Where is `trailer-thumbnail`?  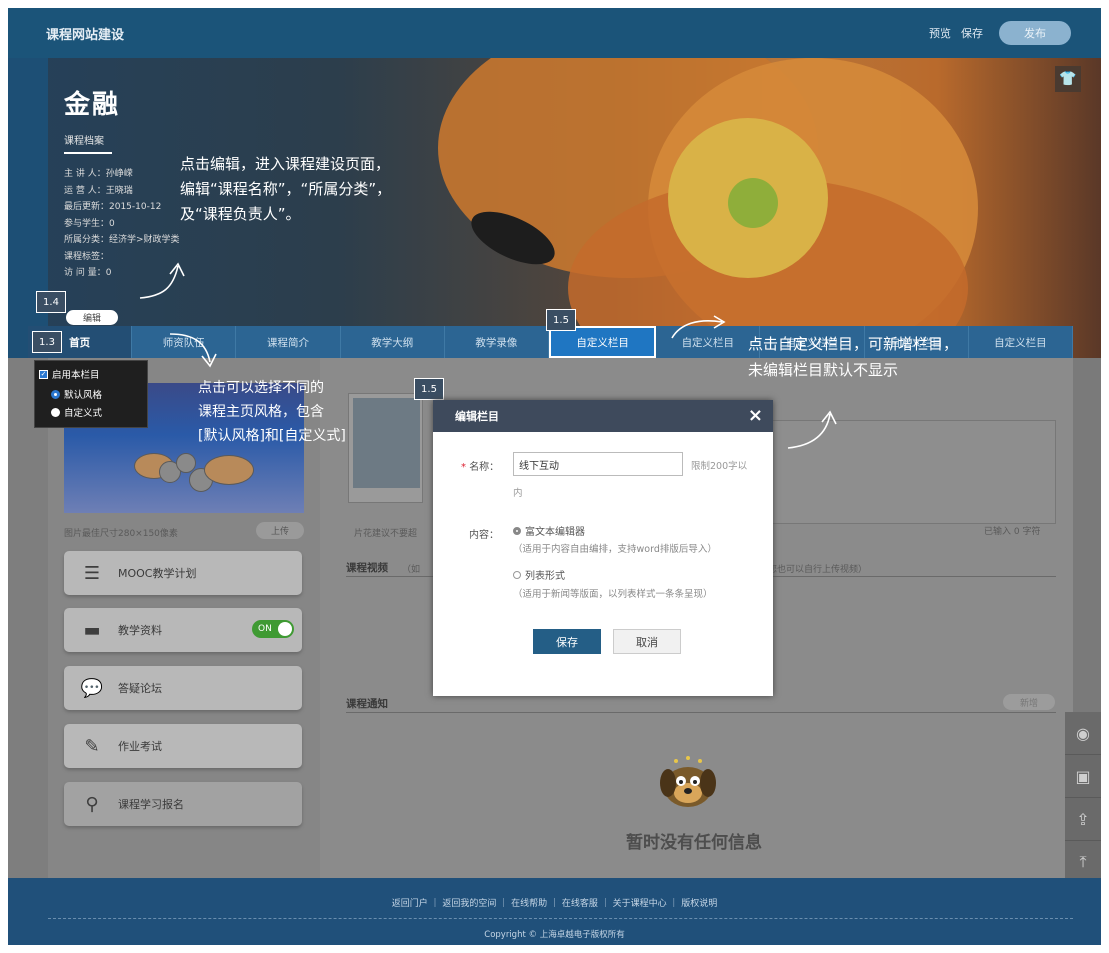
trailer-thumbnail is located at coordinates (385, 448).